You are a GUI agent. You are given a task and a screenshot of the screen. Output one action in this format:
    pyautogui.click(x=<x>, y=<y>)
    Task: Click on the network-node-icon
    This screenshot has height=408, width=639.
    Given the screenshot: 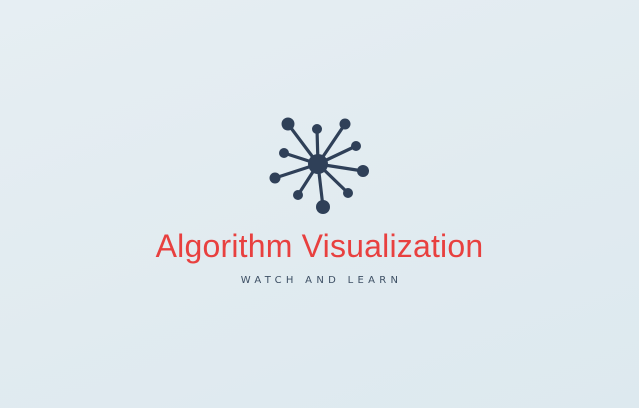 What is the action you would take?
    pyautogui.click(x=319, y=165)
    